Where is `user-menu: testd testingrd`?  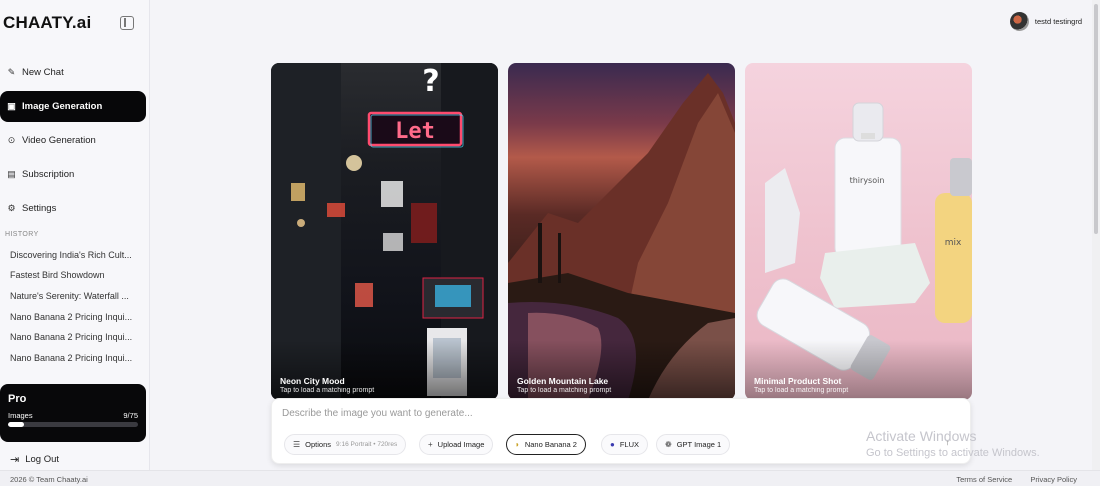
user-menu: testd testingrd is located at coordinates (1045, 21).